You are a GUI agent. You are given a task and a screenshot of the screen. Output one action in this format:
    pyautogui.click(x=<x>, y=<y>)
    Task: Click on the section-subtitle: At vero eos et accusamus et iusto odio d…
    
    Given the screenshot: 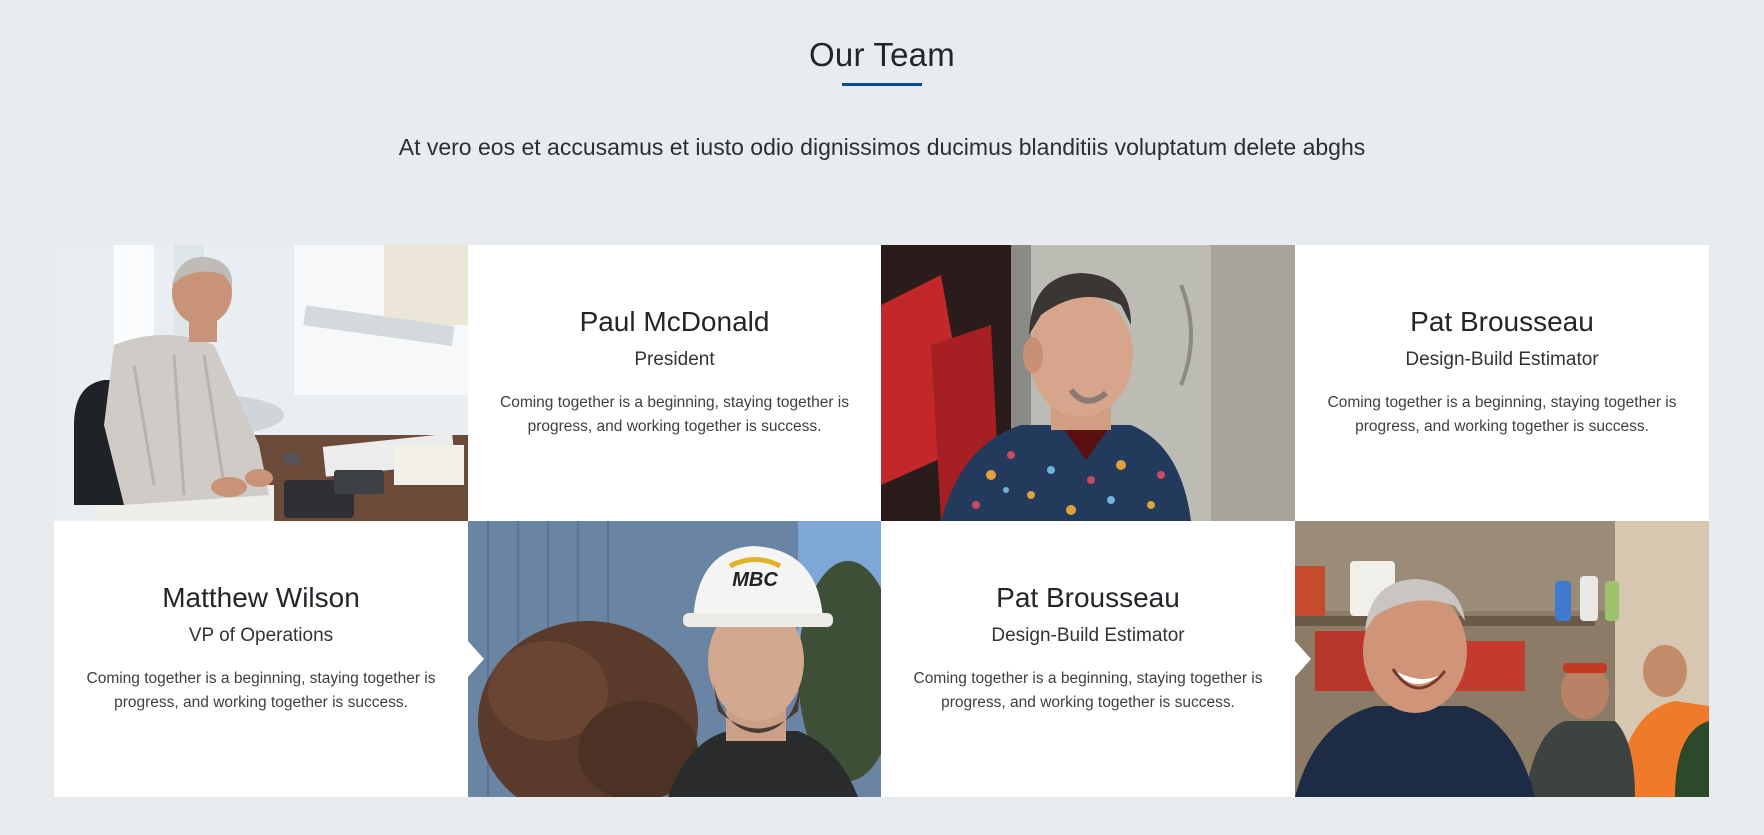 What is the action you would take?
    pyautogui.click(x=882, y=147)
    